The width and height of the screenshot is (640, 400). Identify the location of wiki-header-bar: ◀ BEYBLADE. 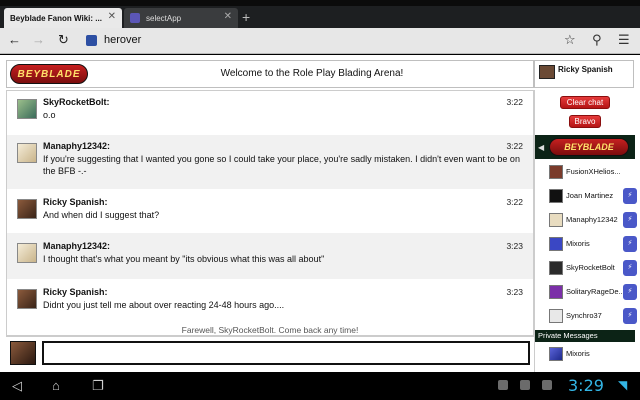
(585, 147).